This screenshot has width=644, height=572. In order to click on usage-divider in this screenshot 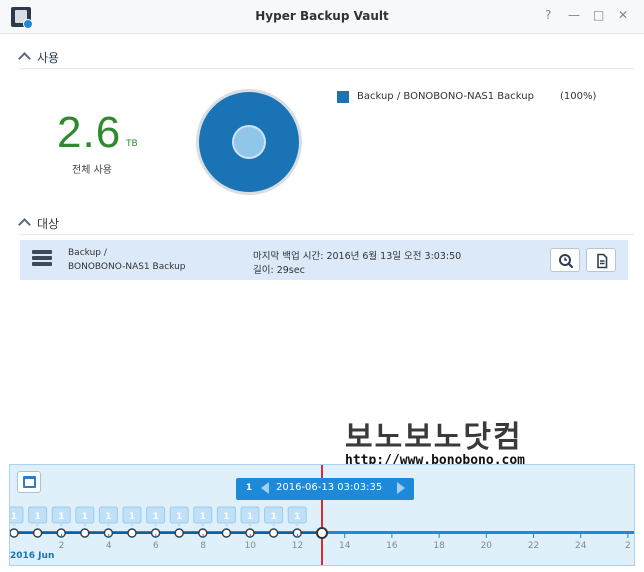, I will do `click(327, 68)`.